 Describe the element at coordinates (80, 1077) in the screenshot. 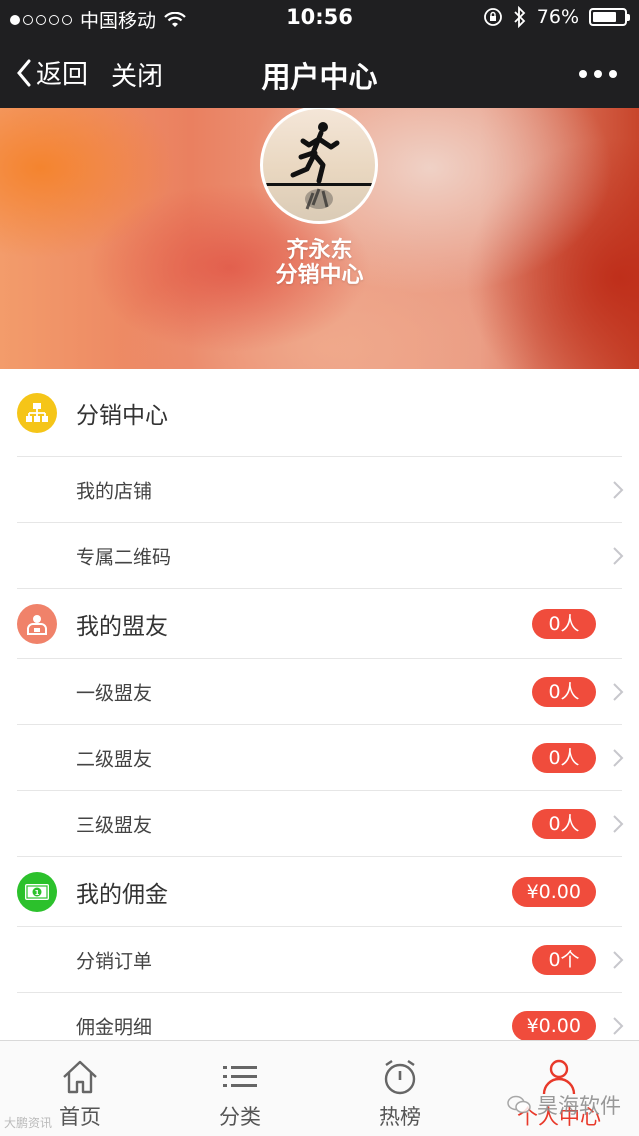

I see `home-icon` at that location.